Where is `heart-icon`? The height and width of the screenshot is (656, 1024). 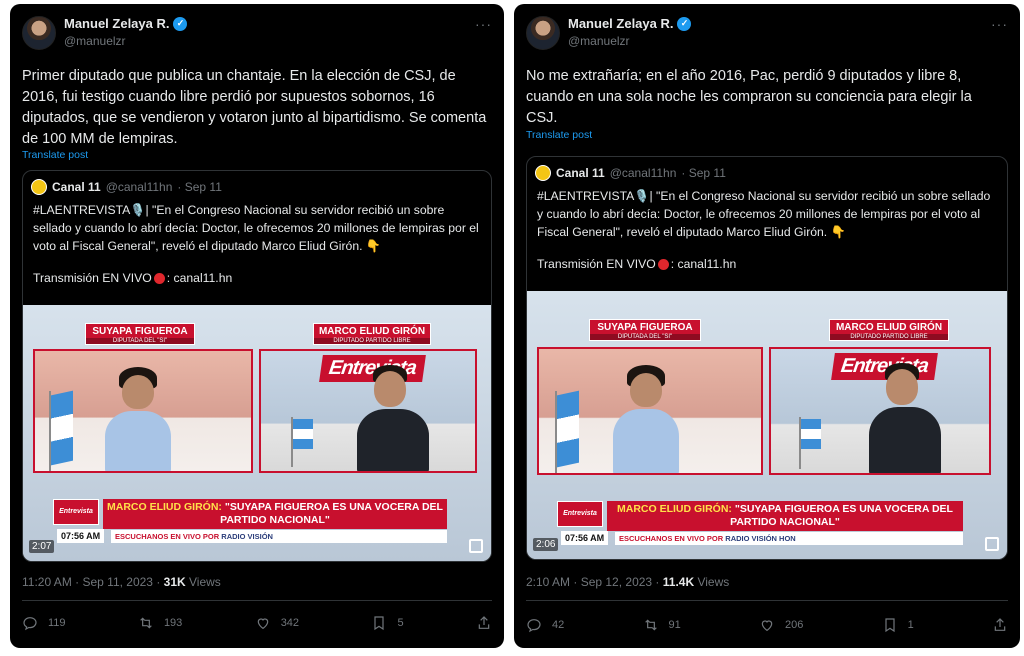
heart-icon is located at coordinates (262, 624).